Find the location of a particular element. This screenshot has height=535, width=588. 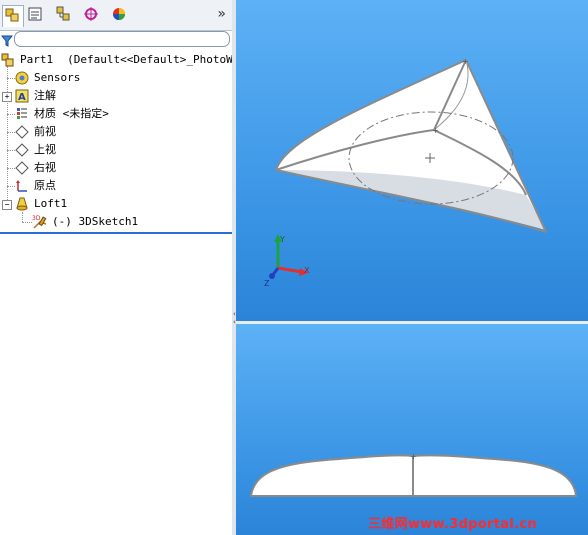

svg-text: A is located at coordinates (22, 97).